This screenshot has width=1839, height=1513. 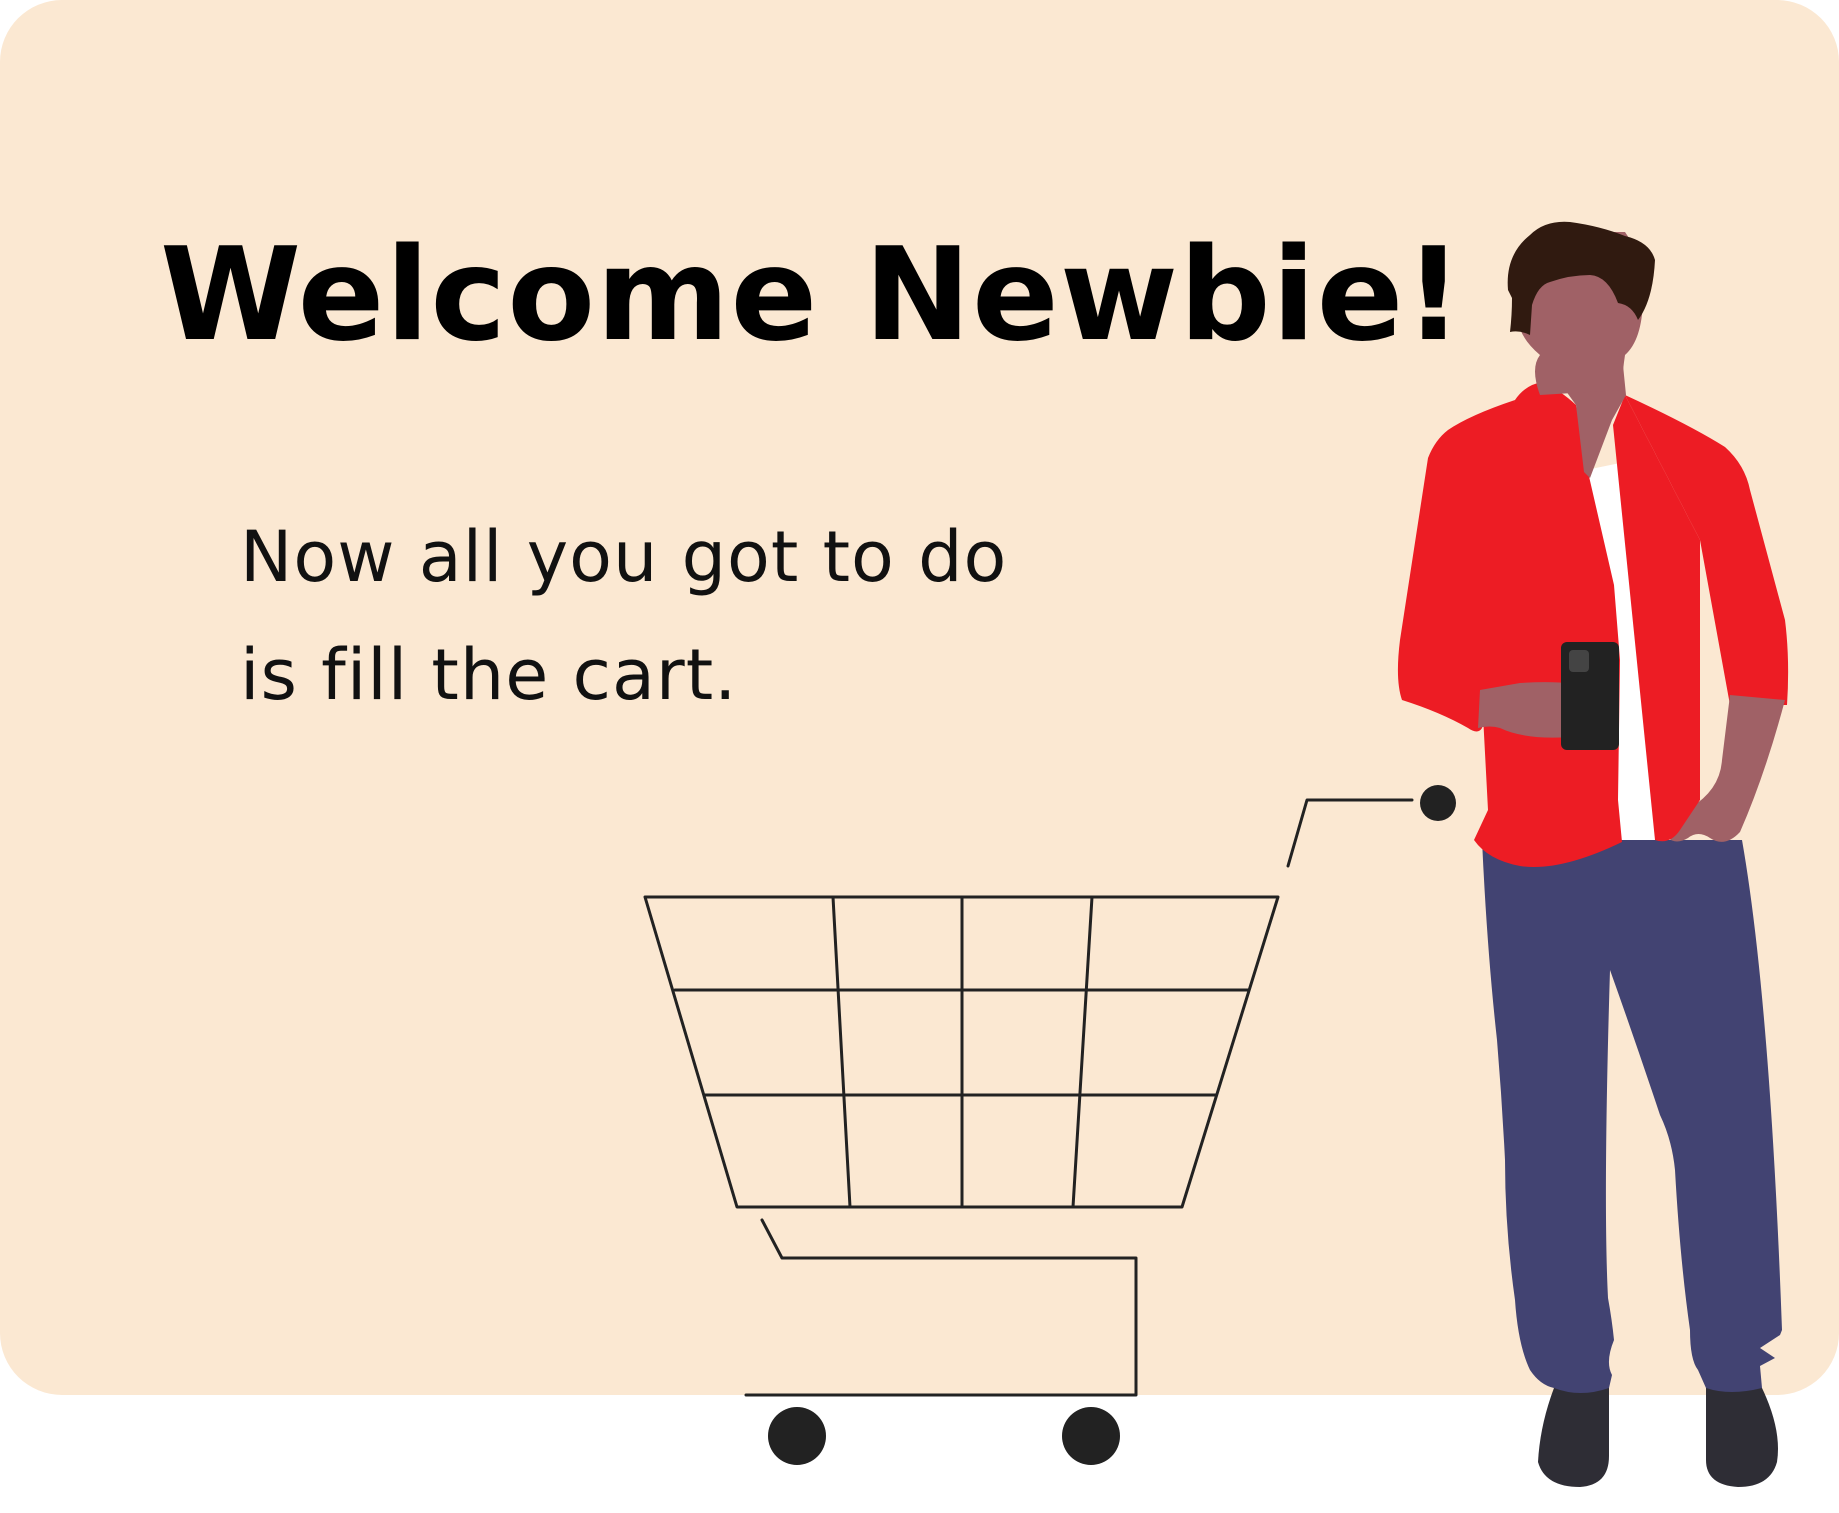 What do you see at coordinates (1438, 803) in the screenshot?
I see `cart-handle-knob` at bounding box center [1438, 803].